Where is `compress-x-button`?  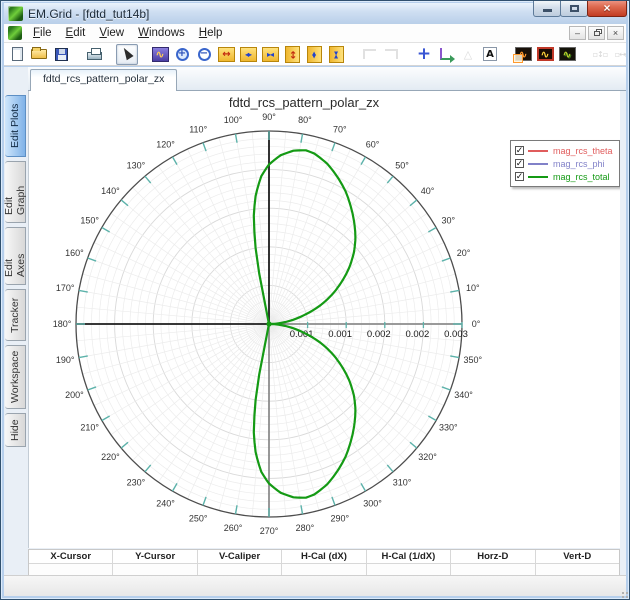 compress-x-button is located at coordinates (270, 54).